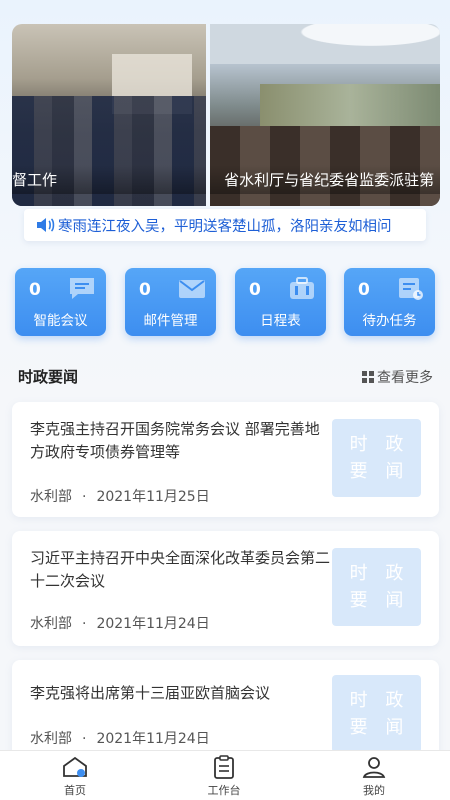 The width and height of the screenshot is (450, 800). I want to click on quick-action-schedule: 0 日程表, so click(280, 302).